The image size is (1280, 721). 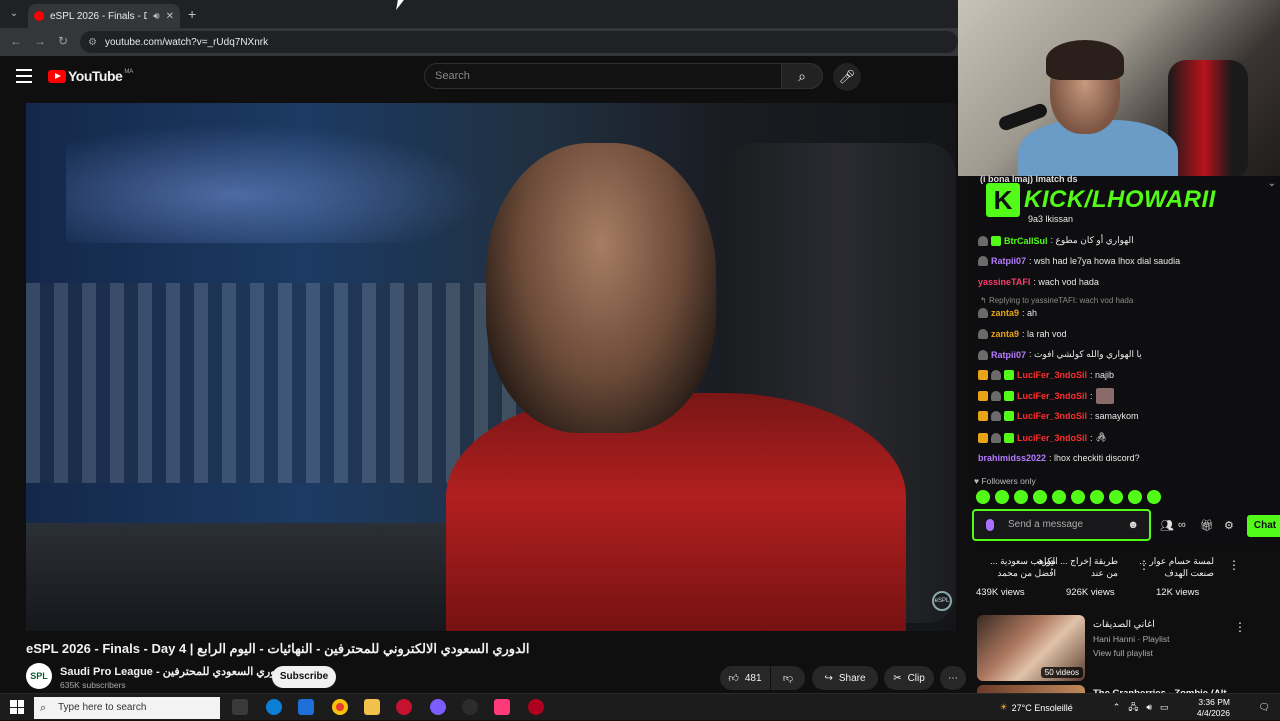 I want to click on search-button: ⌕, so click(x=802, y=76).